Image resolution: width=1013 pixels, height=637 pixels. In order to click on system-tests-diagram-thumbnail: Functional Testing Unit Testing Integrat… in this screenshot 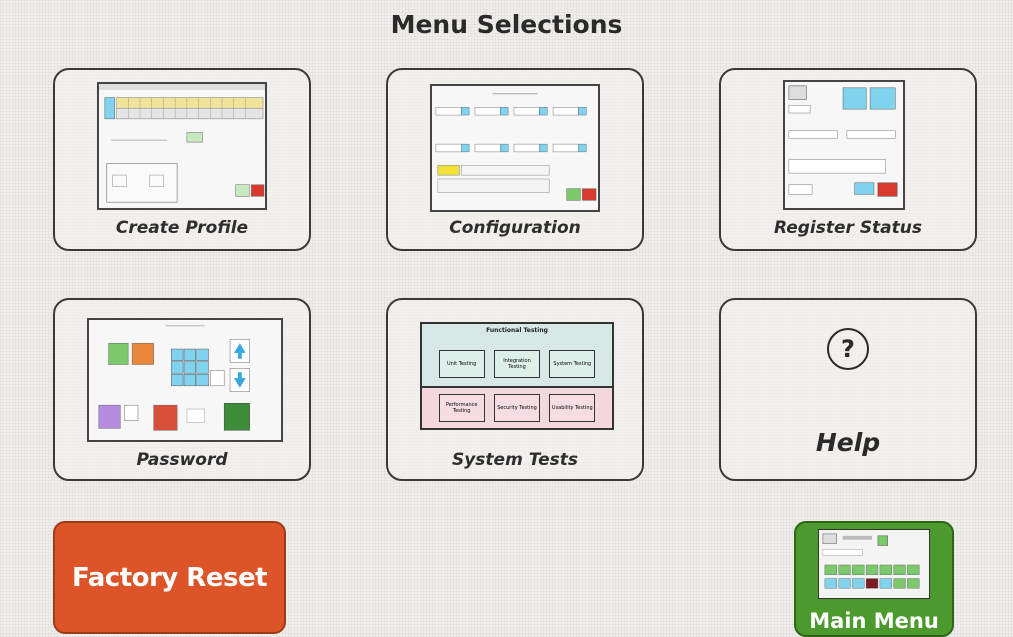, I will do `click(517, 376)`.